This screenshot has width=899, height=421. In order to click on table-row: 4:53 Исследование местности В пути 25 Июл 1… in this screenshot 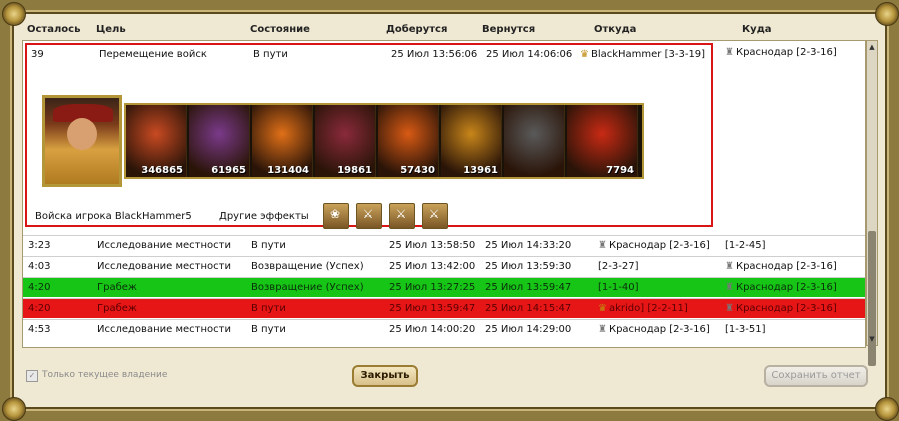, I will do `click(444, 329)`.